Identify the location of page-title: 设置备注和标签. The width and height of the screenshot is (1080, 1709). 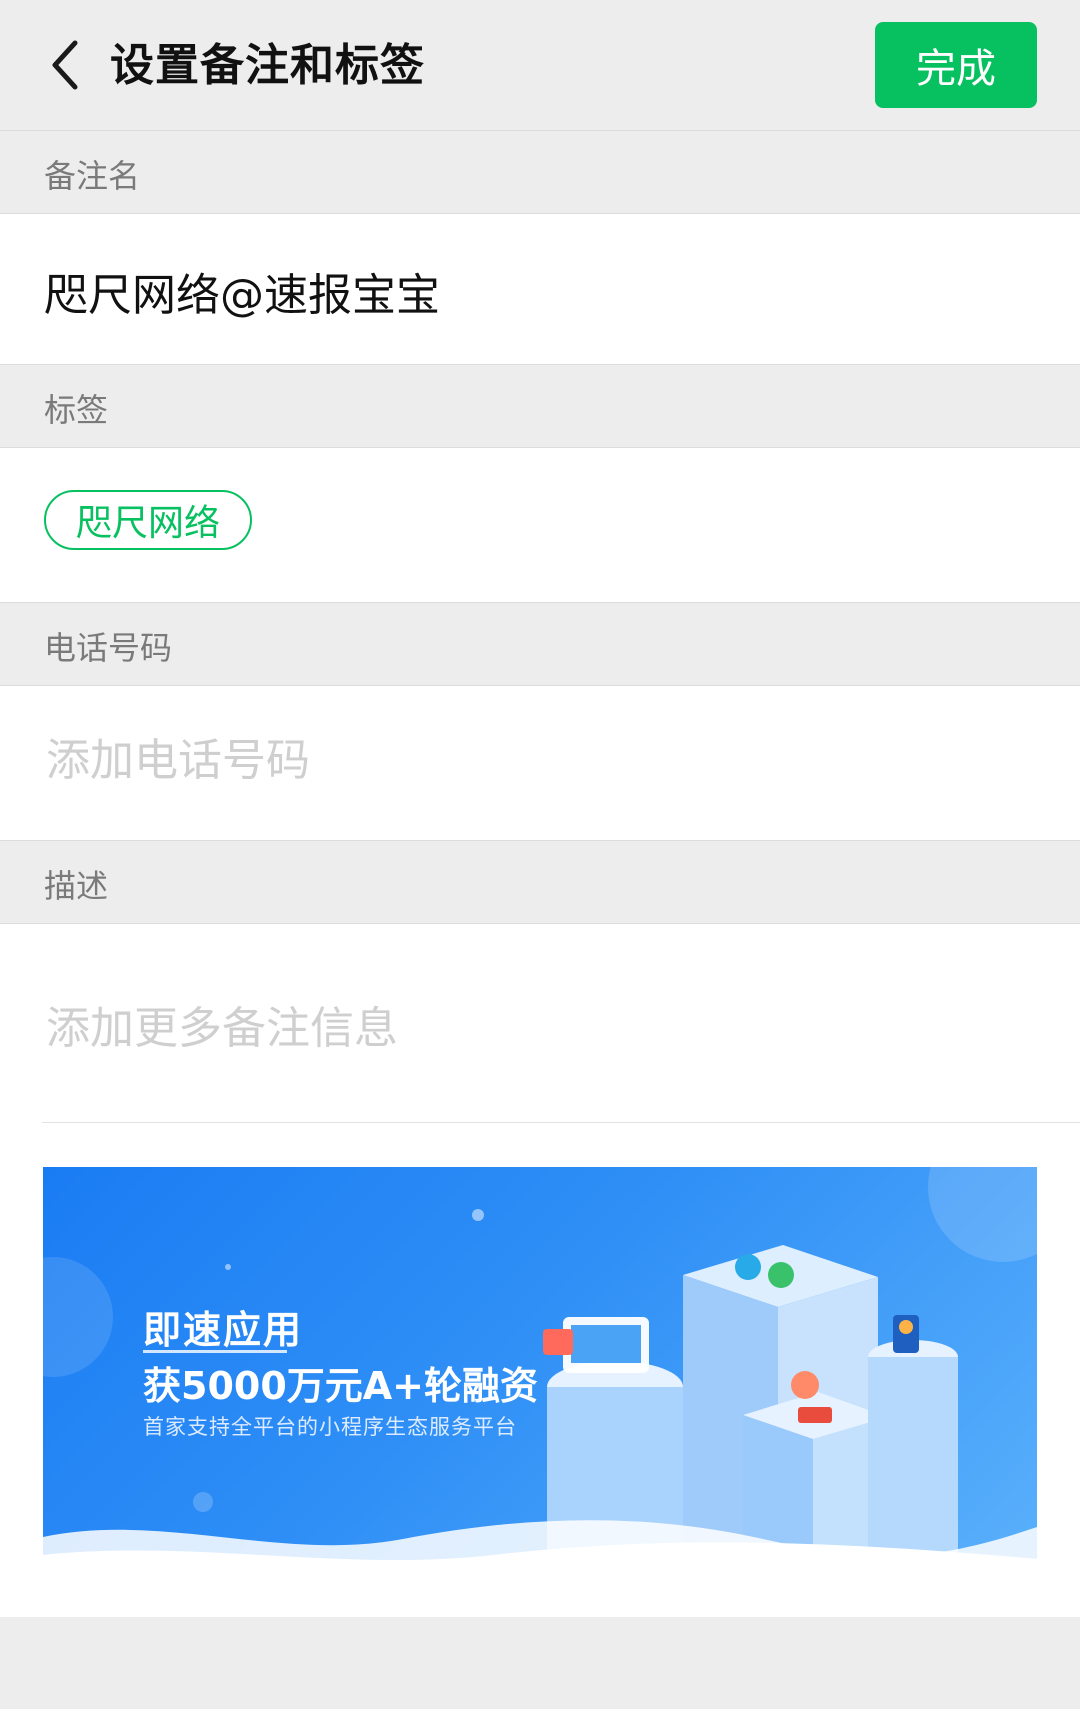
(267, 65).